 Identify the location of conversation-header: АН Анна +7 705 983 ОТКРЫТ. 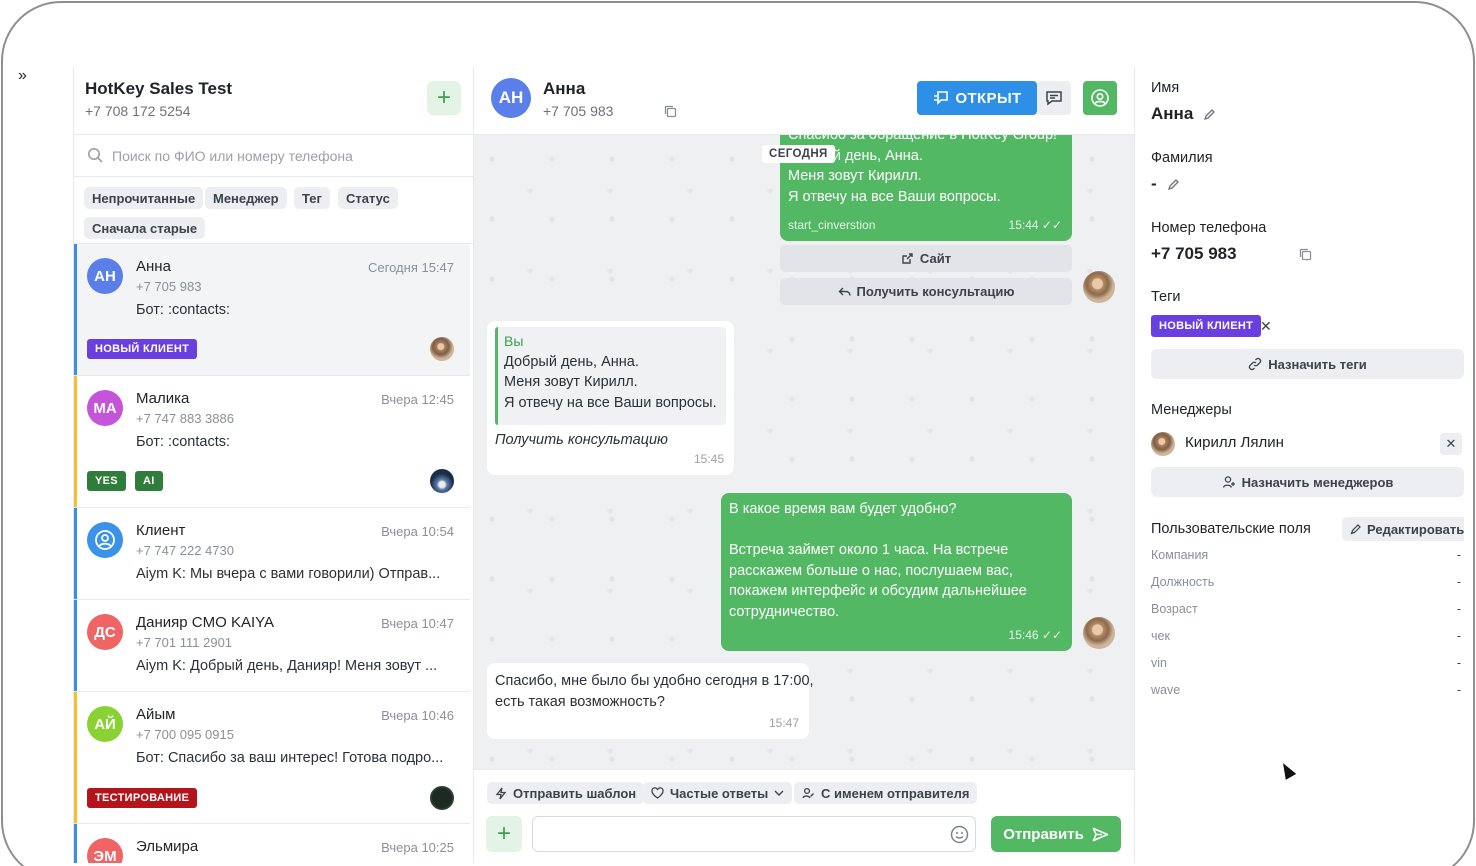
(804, 101).